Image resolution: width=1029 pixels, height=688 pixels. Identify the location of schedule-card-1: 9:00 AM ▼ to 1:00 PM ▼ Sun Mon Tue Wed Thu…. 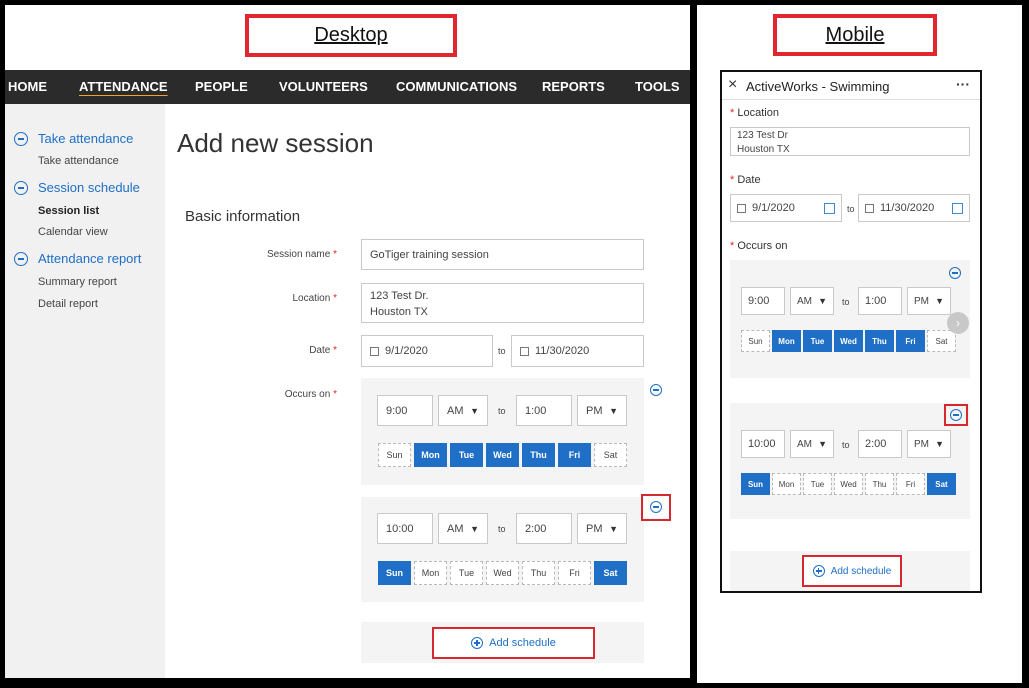
(850, 319).